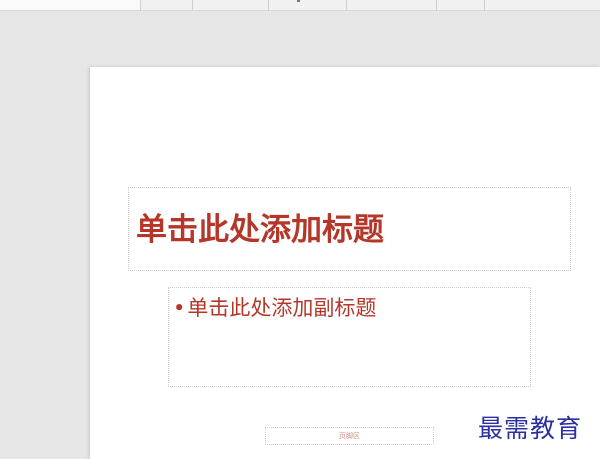 The image size is (600, 459). I want to click on title-placeholder: 单击此处添加标题, so click(349, 229).